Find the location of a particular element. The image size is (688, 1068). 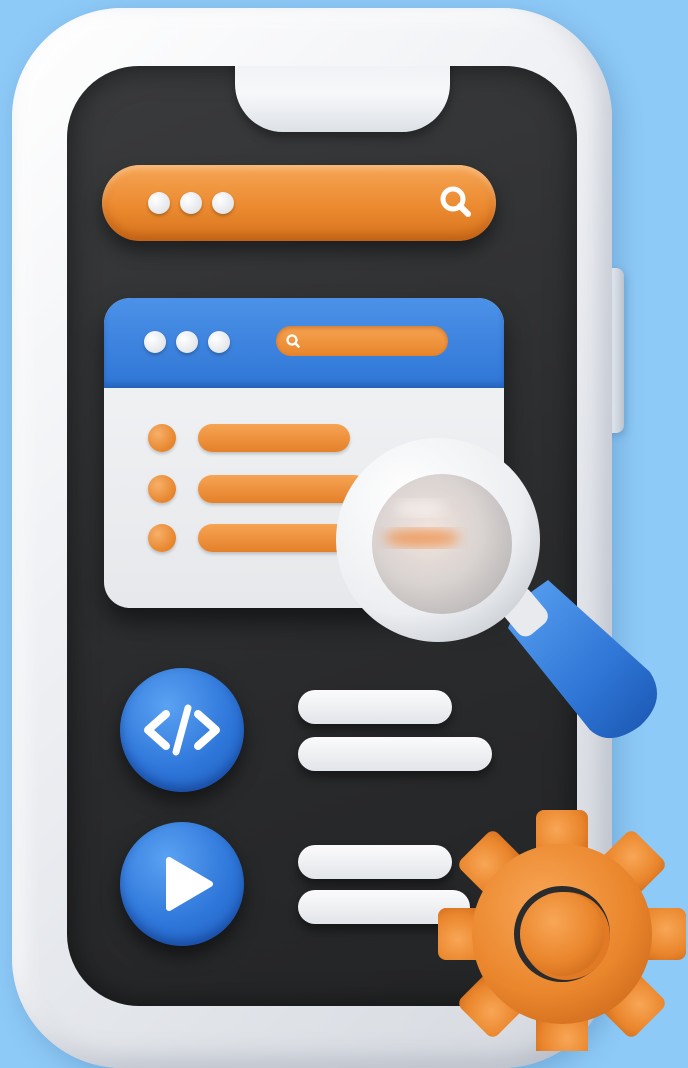

gear-body is located at coordinates (562, 930).